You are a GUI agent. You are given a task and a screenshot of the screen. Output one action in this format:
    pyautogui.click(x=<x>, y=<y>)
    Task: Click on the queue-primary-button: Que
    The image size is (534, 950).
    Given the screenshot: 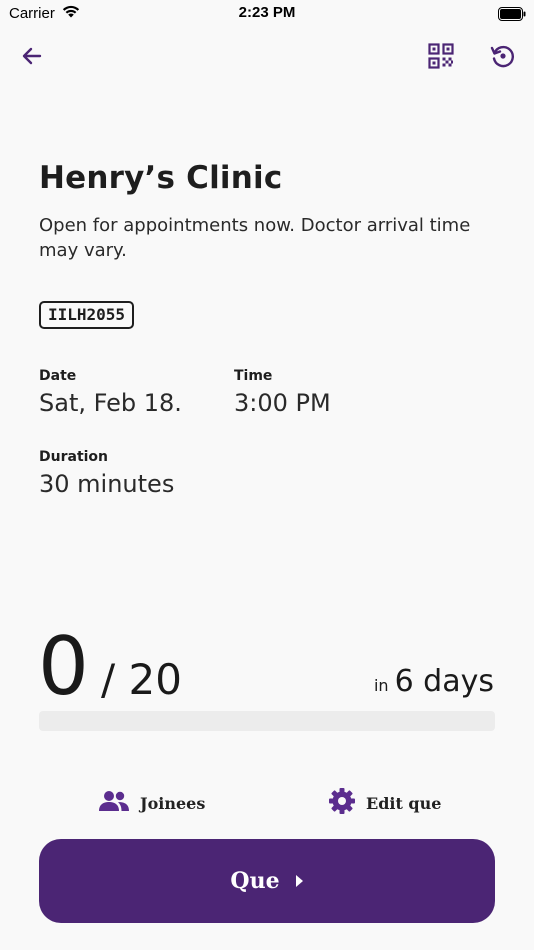 What is the action you would take?
    pyautogui.click(x=267, y=881)
    